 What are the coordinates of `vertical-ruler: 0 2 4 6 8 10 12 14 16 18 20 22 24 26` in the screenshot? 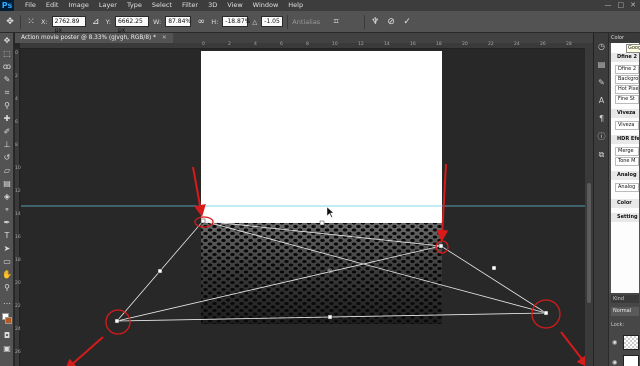 It's located at (18, 207).